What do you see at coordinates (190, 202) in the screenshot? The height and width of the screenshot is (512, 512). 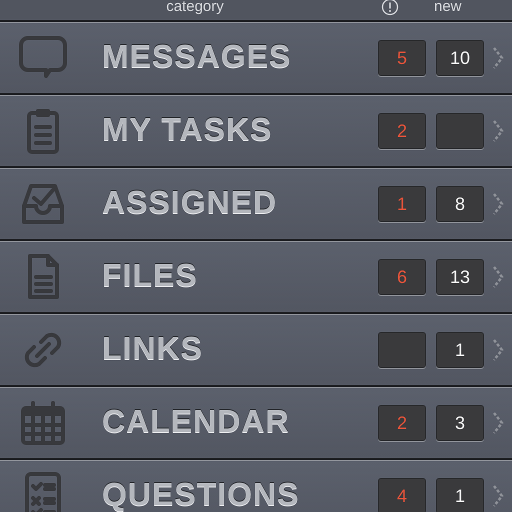 I see `category-label: ASSIGNED` at bounding box center [190, 202].